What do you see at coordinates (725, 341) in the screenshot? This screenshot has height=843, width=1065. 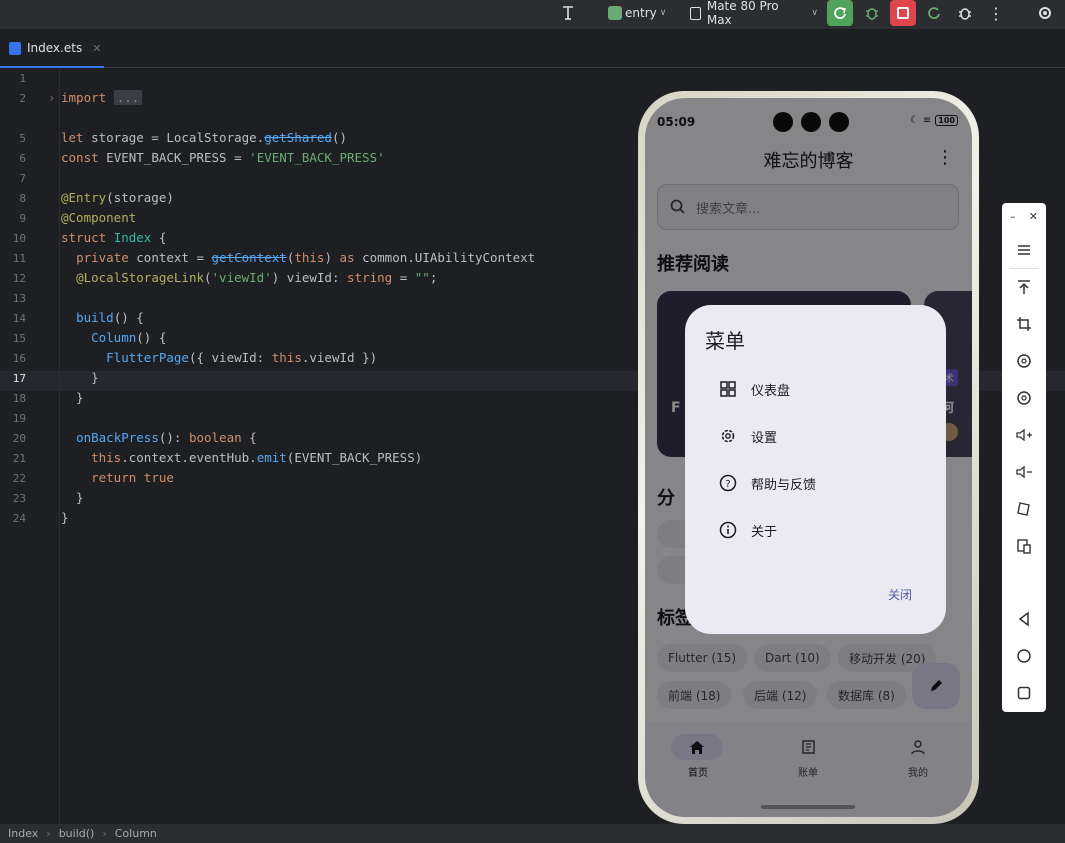 I see `dialog-title: 菜单` at bounding box center [725, 341].